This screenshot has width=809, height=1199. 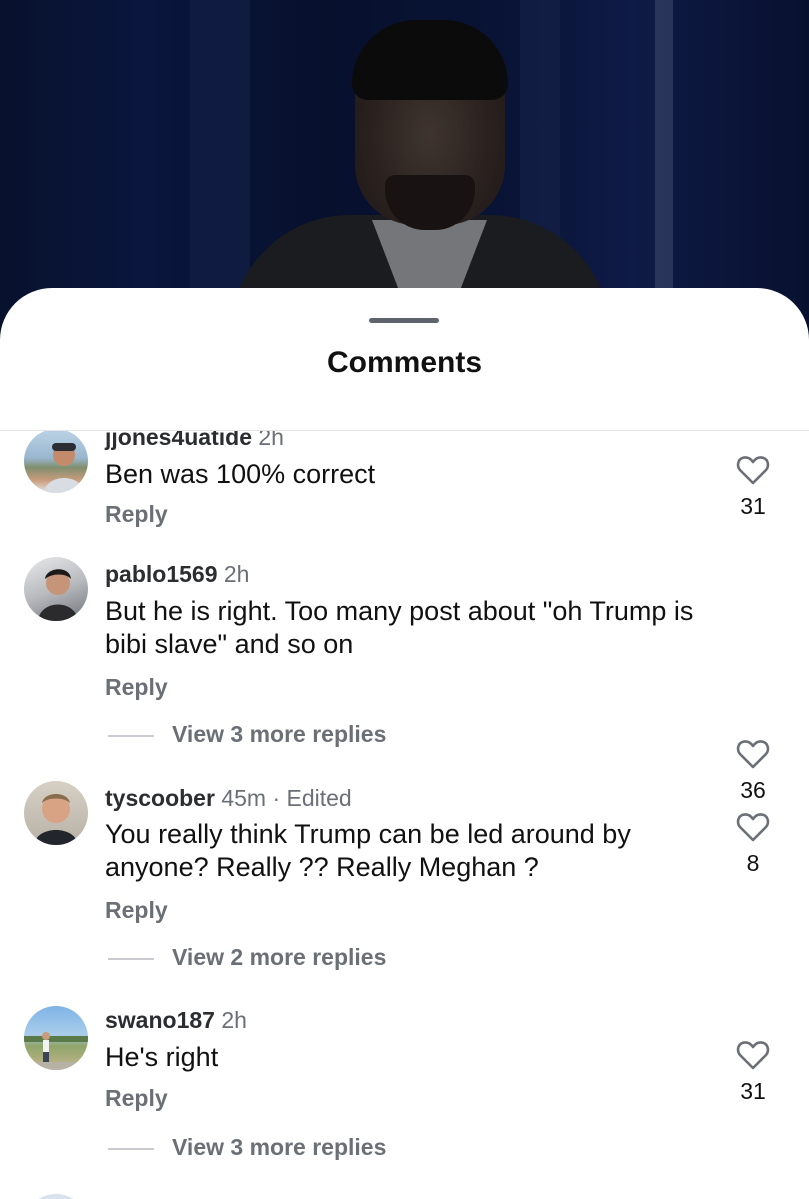 What do you see at coordinates (176, 1020) in the screenshot?
I see `comment-username: swano187 2h` at bounding box center [176, 1020].